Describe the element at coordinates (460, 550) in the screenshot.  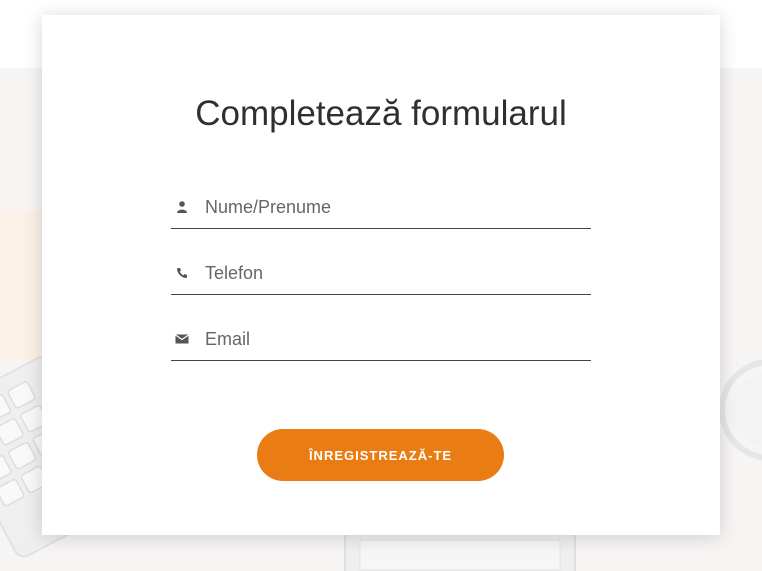
I see `laptop-illustration` at that location.